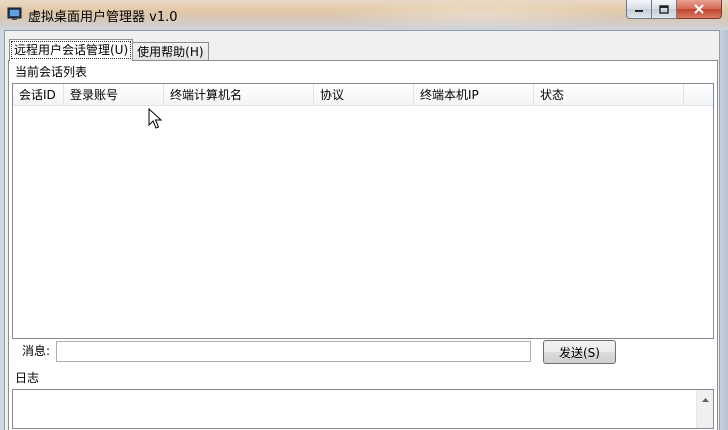  I want to click on column-terminal-ip: 终端本机IP, so click(474, 94).